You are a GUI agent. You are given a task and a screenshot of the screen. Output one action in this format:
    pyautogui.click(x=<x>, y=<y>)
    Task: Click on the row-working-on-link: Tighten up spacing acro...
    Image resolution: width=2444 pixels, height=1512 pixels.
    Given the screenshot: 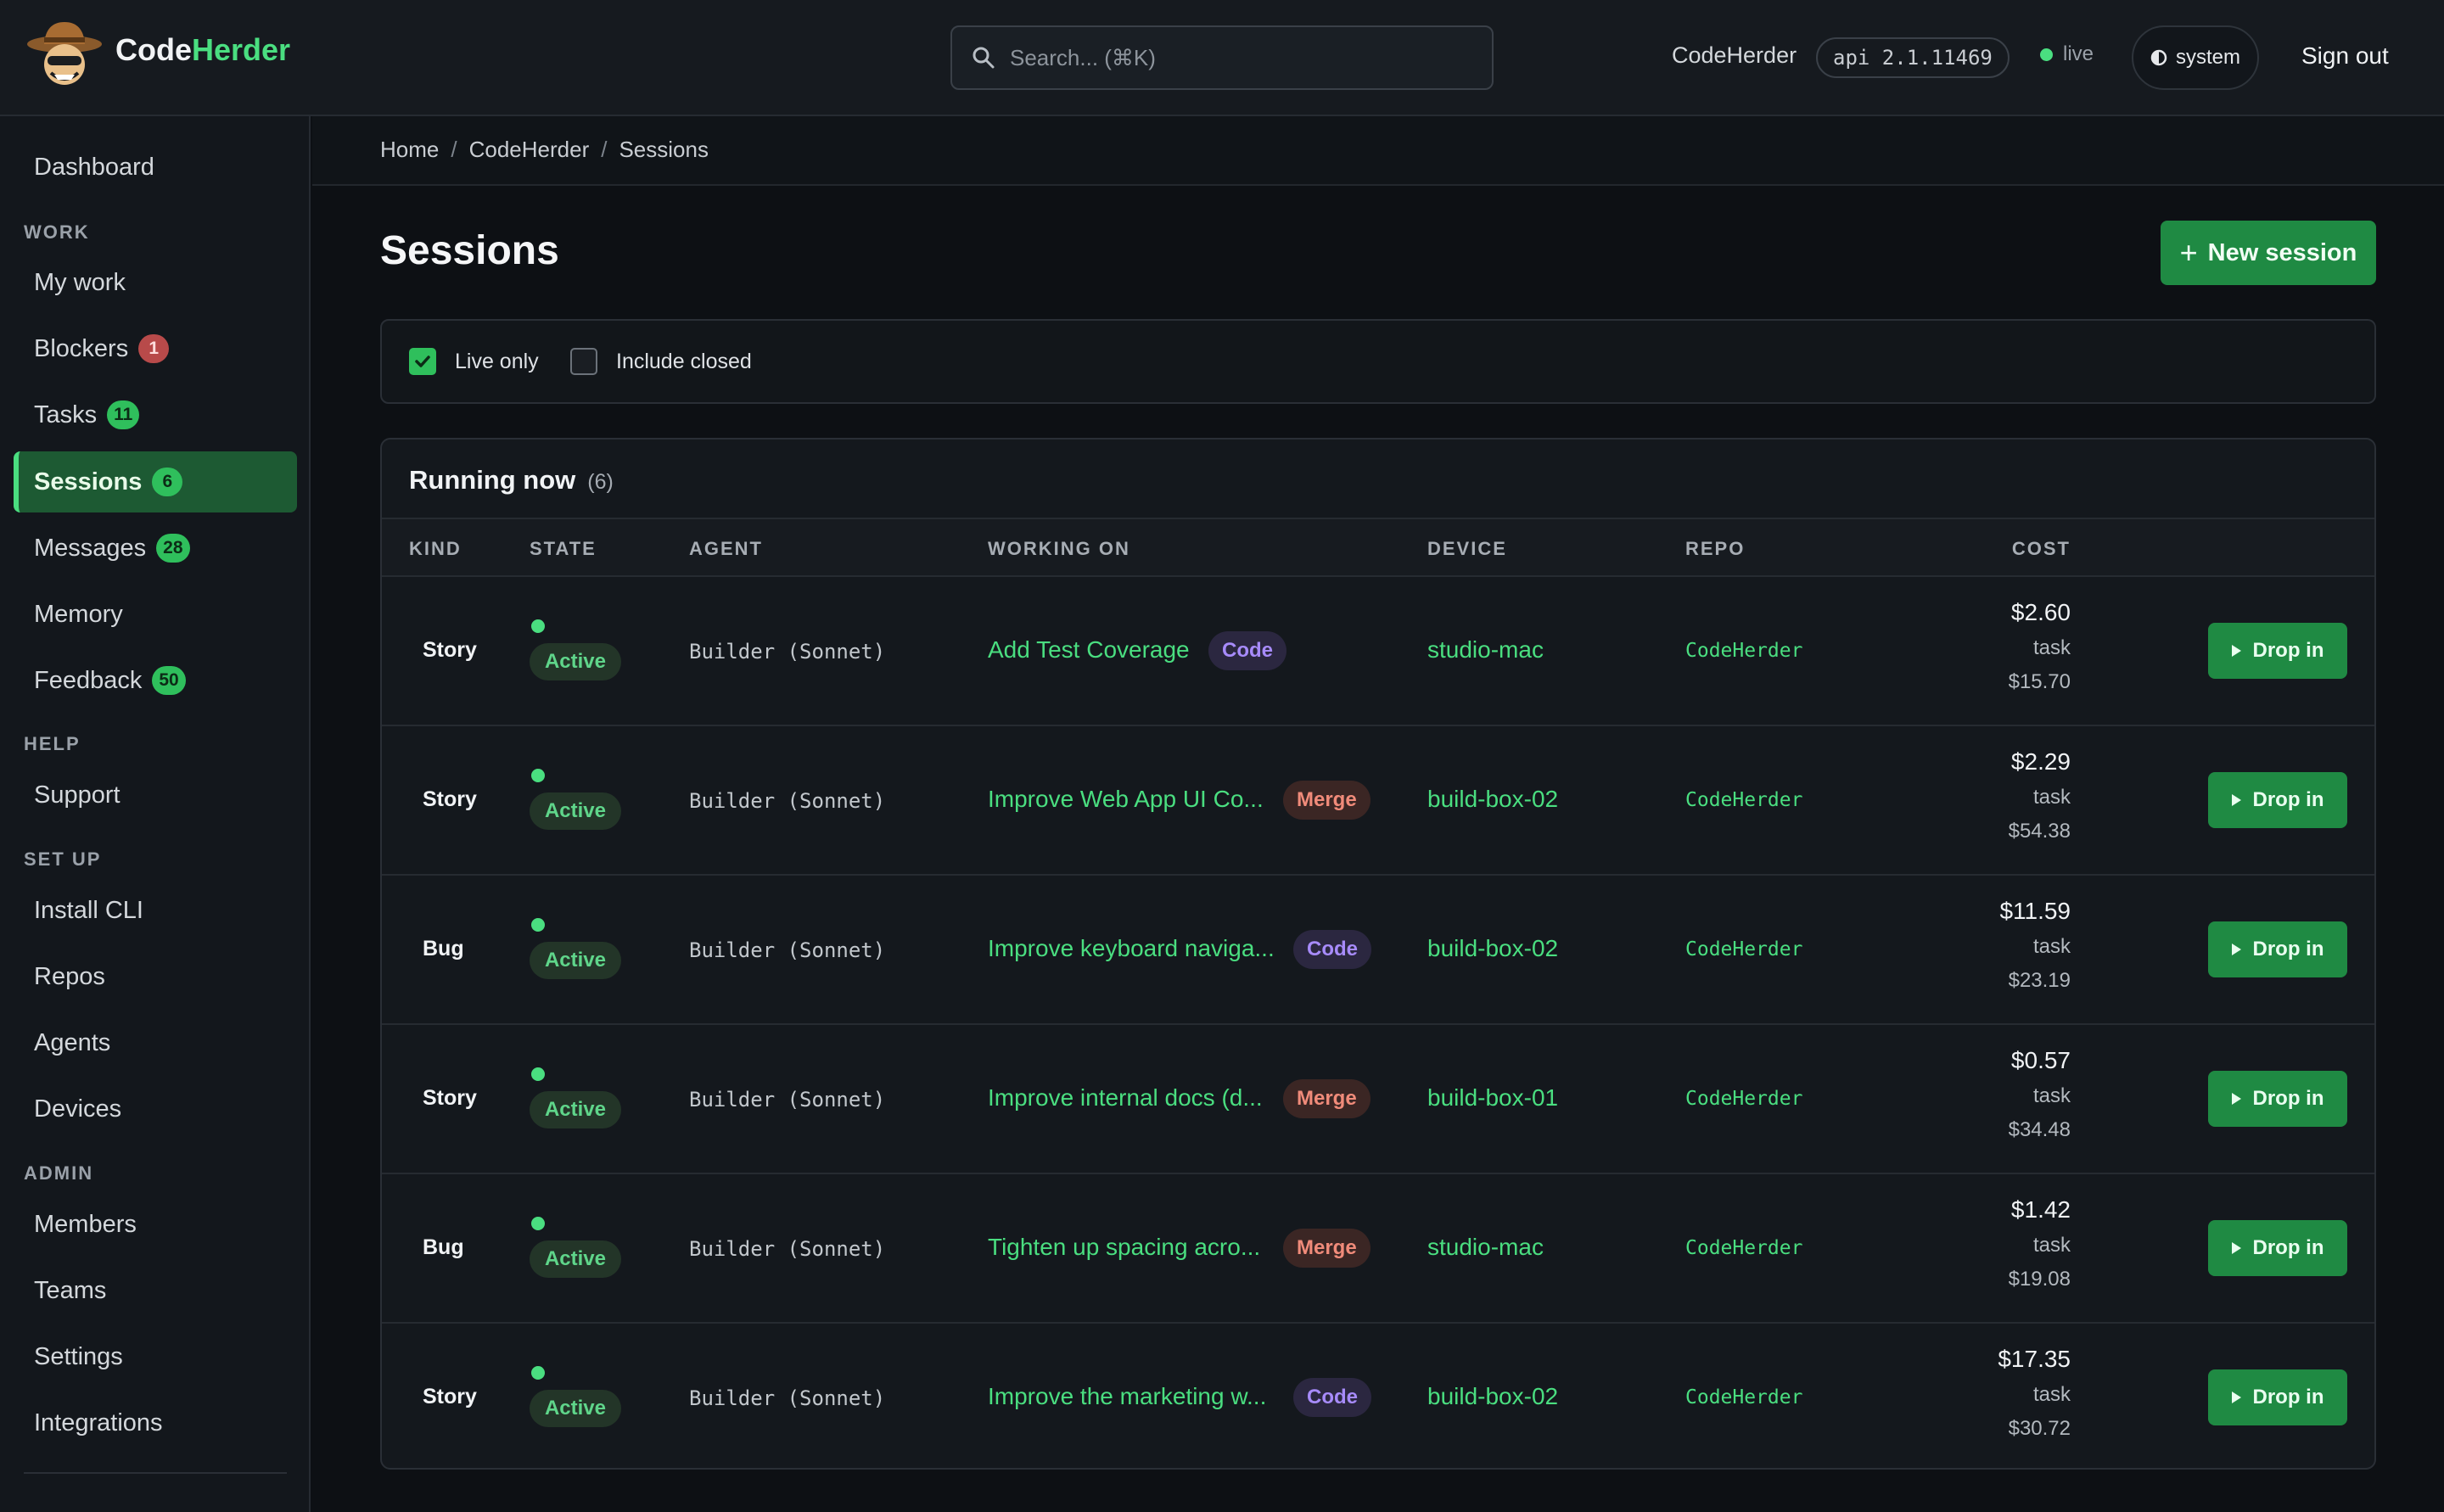 What is the action you would take?
    pyautogui.click(x=1124, y=1247)
    